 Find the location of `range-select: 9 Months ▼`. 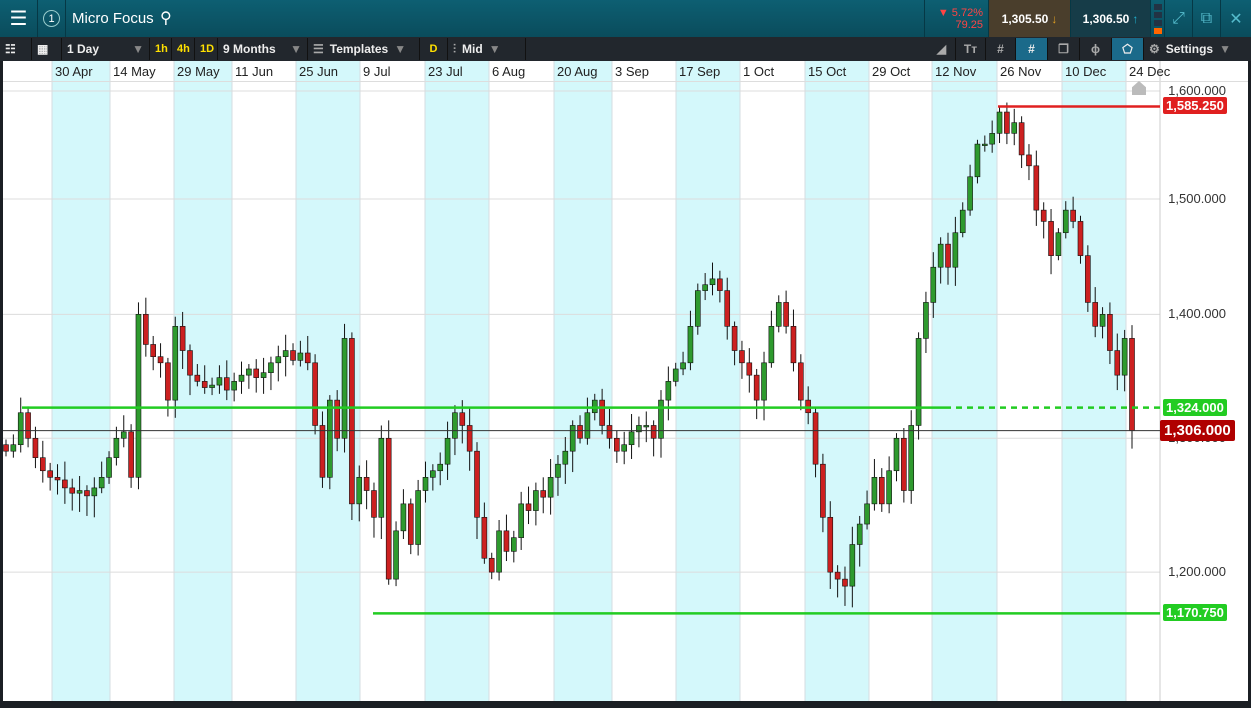

range-select: 9 Months ▼ is located at coordinates (263, 49).